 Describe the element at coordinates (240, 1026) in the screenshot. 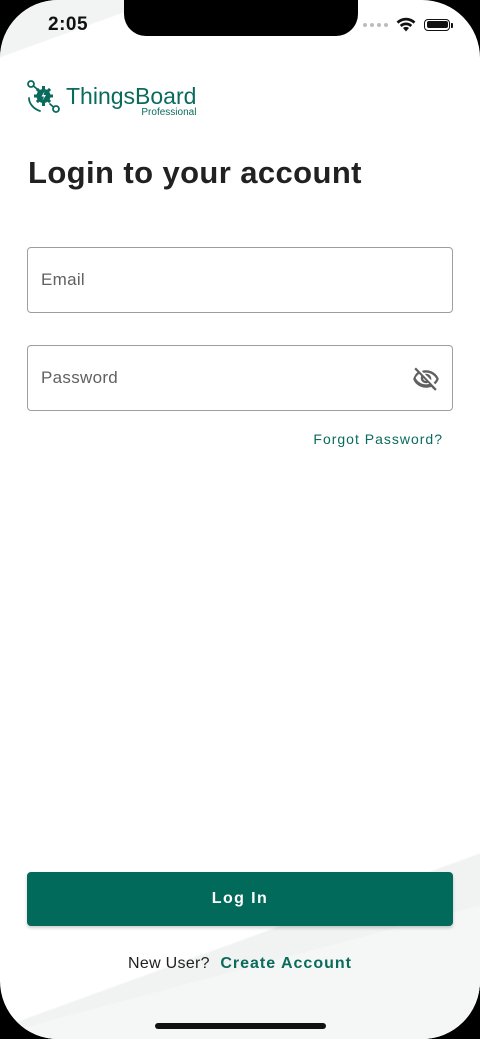

I see `home-indicator` at that location.